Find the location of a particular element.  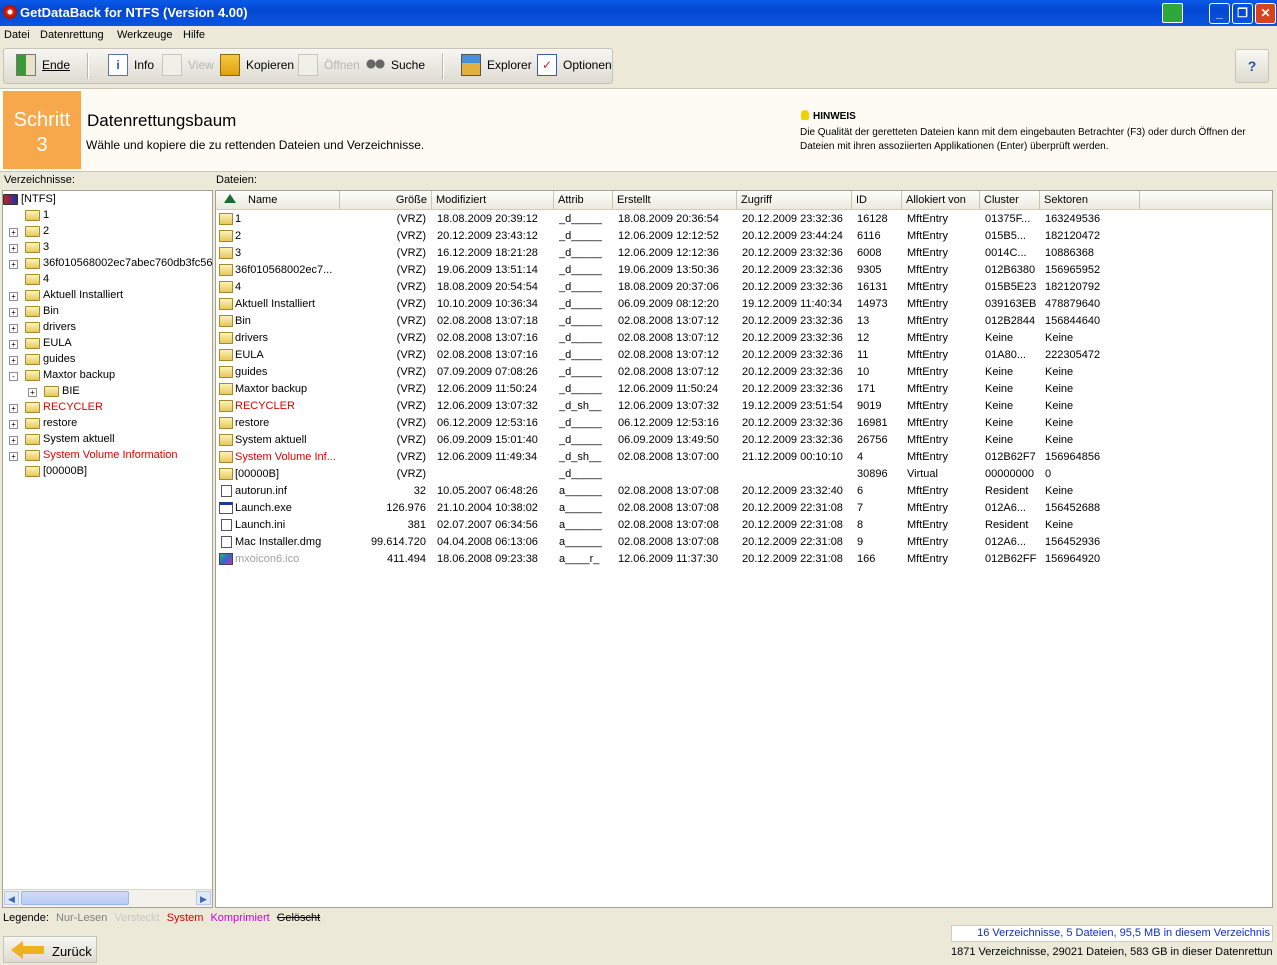

tree-node: + drivers is located at coordinates (107, 328).